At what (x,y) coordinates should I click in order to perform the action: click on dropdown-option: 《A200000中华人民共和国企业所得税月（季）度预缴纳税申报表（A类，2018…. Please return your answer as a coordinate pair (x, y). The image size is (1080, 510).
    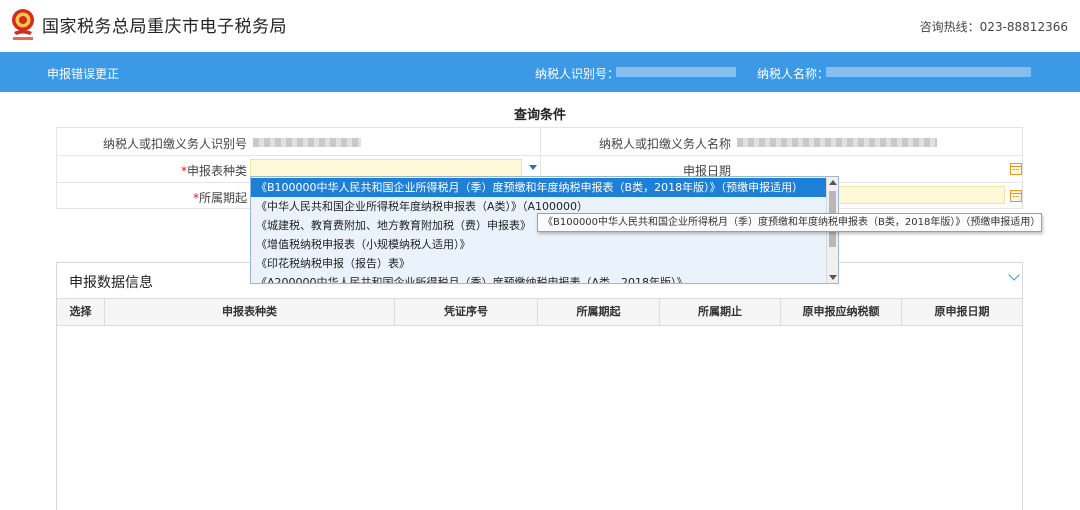
    Looking at the image, I should click on (539, 278).